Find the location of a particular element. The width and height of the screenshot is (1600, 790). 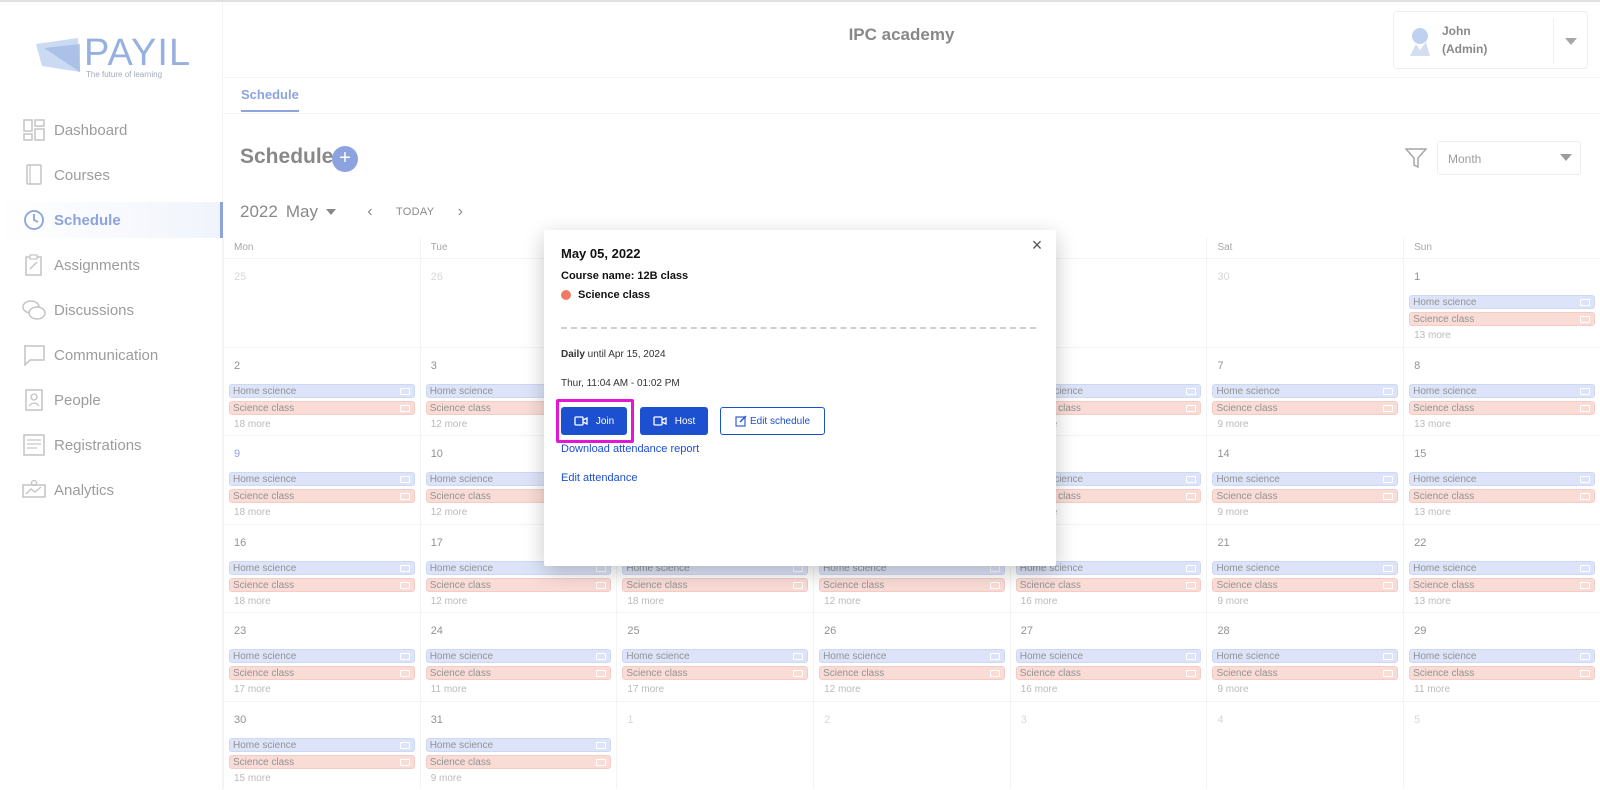

edit-icon is located at coordinates (741, 421).